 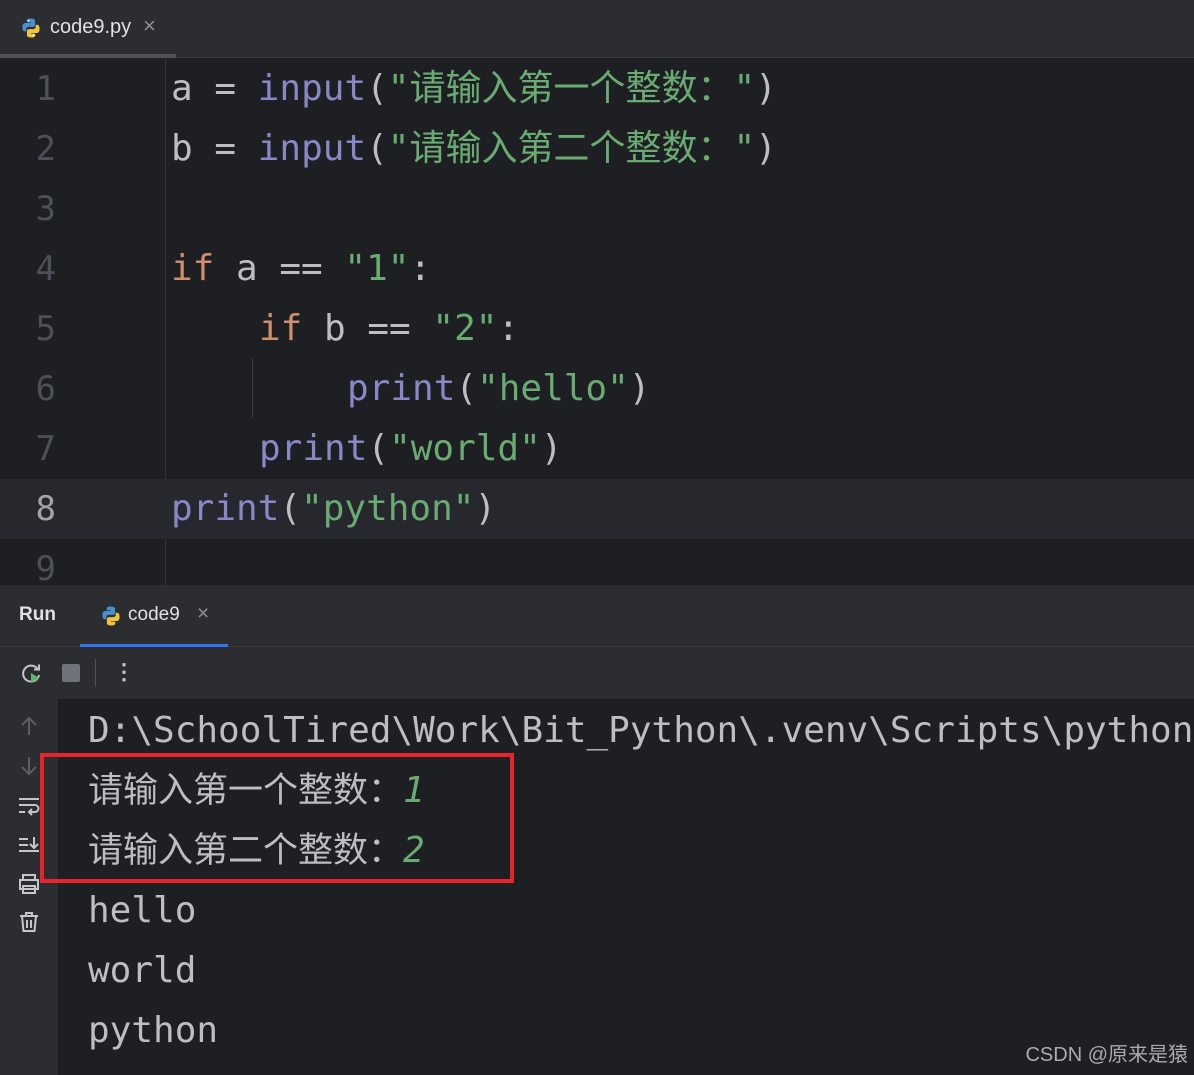 I want to click on code-line: 9, so click(x=597, y=562).